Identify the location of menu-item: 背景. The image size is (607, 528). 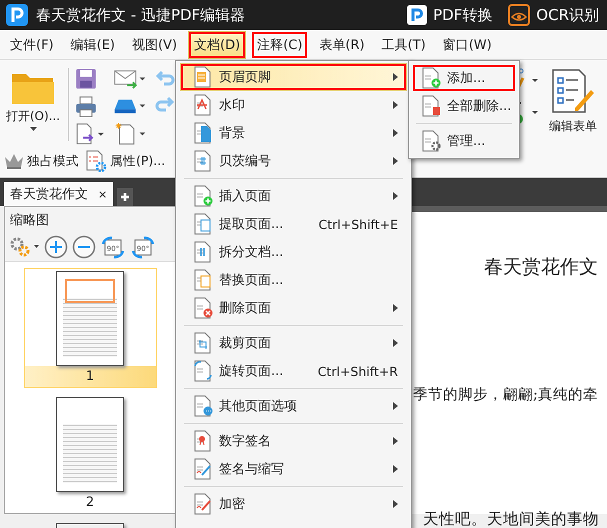
(293, 133).